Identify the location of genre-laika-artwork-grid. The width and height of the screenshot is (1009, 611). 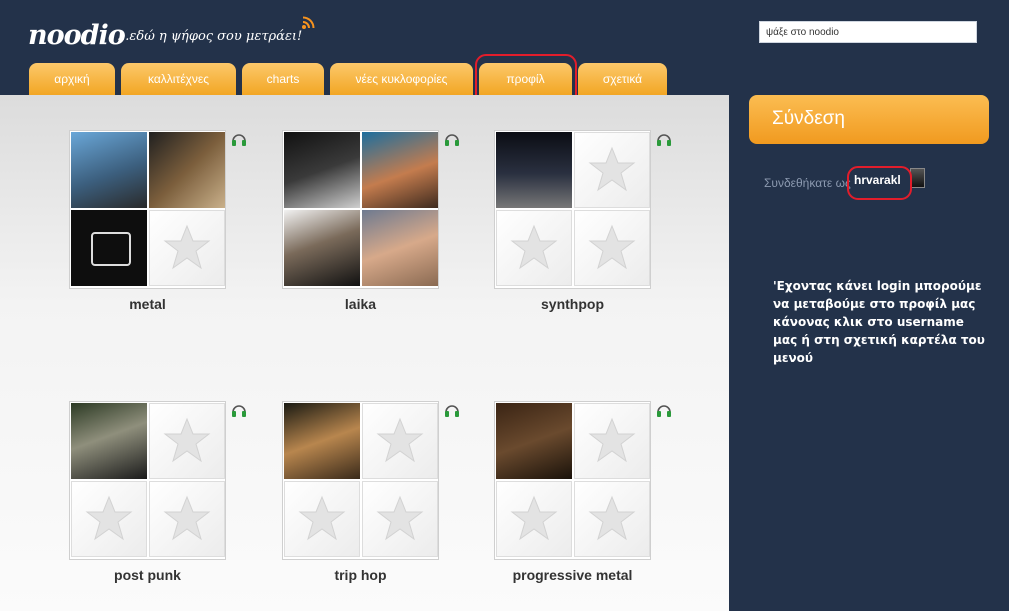
(360, 209).